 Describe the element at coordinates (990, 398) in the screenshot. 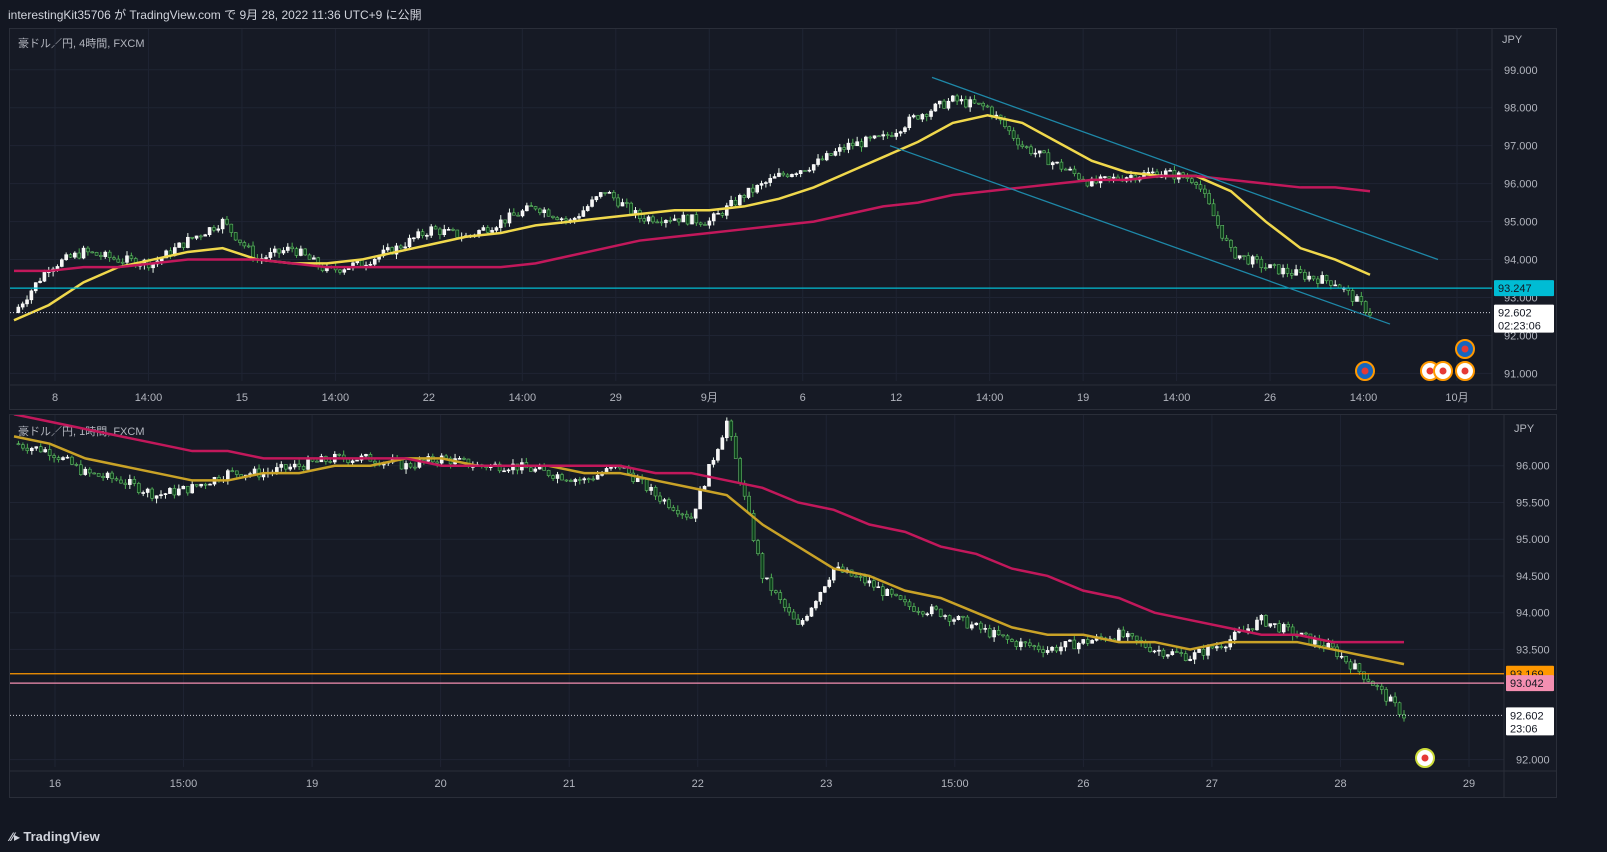

I see `x-tick-label: 14:00` at that location.